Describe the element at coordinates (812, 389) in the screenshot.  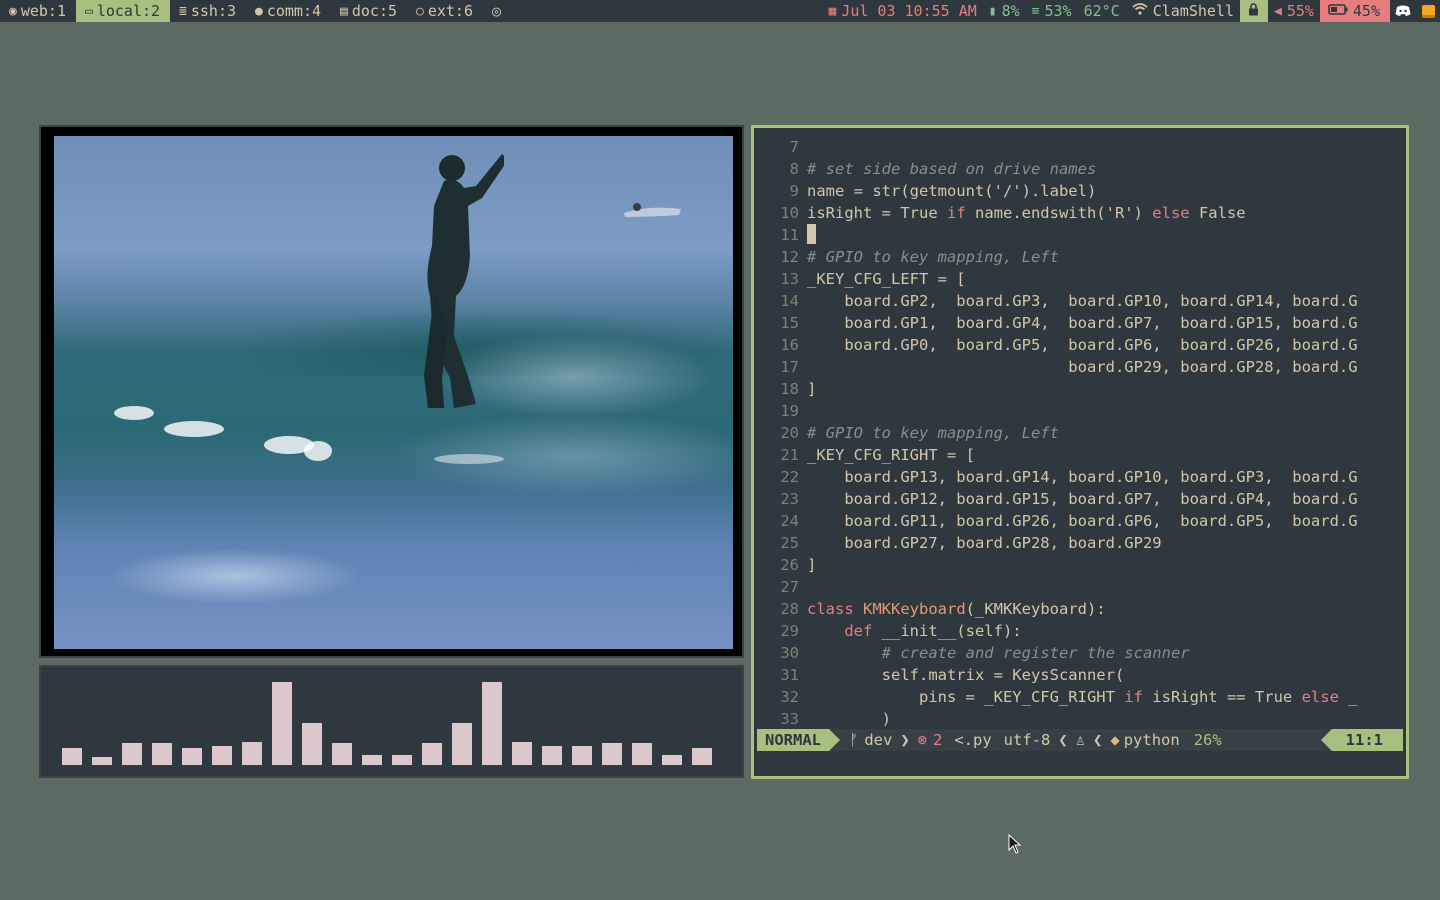
I see `line-text: ]` at that location.